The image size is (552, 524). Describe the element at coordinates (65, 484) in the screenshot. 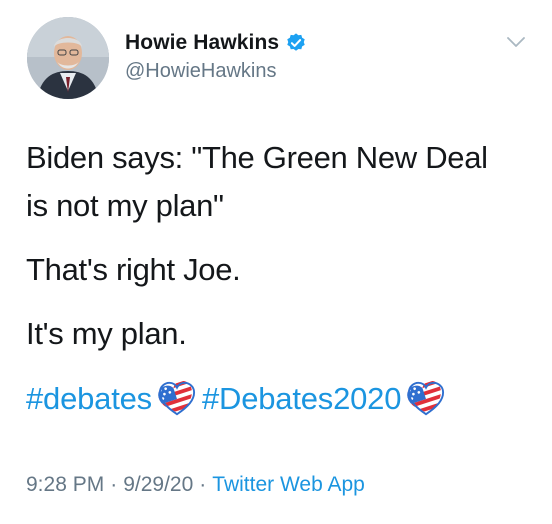

I see `tweet-time: 9:28 PM` at that location.